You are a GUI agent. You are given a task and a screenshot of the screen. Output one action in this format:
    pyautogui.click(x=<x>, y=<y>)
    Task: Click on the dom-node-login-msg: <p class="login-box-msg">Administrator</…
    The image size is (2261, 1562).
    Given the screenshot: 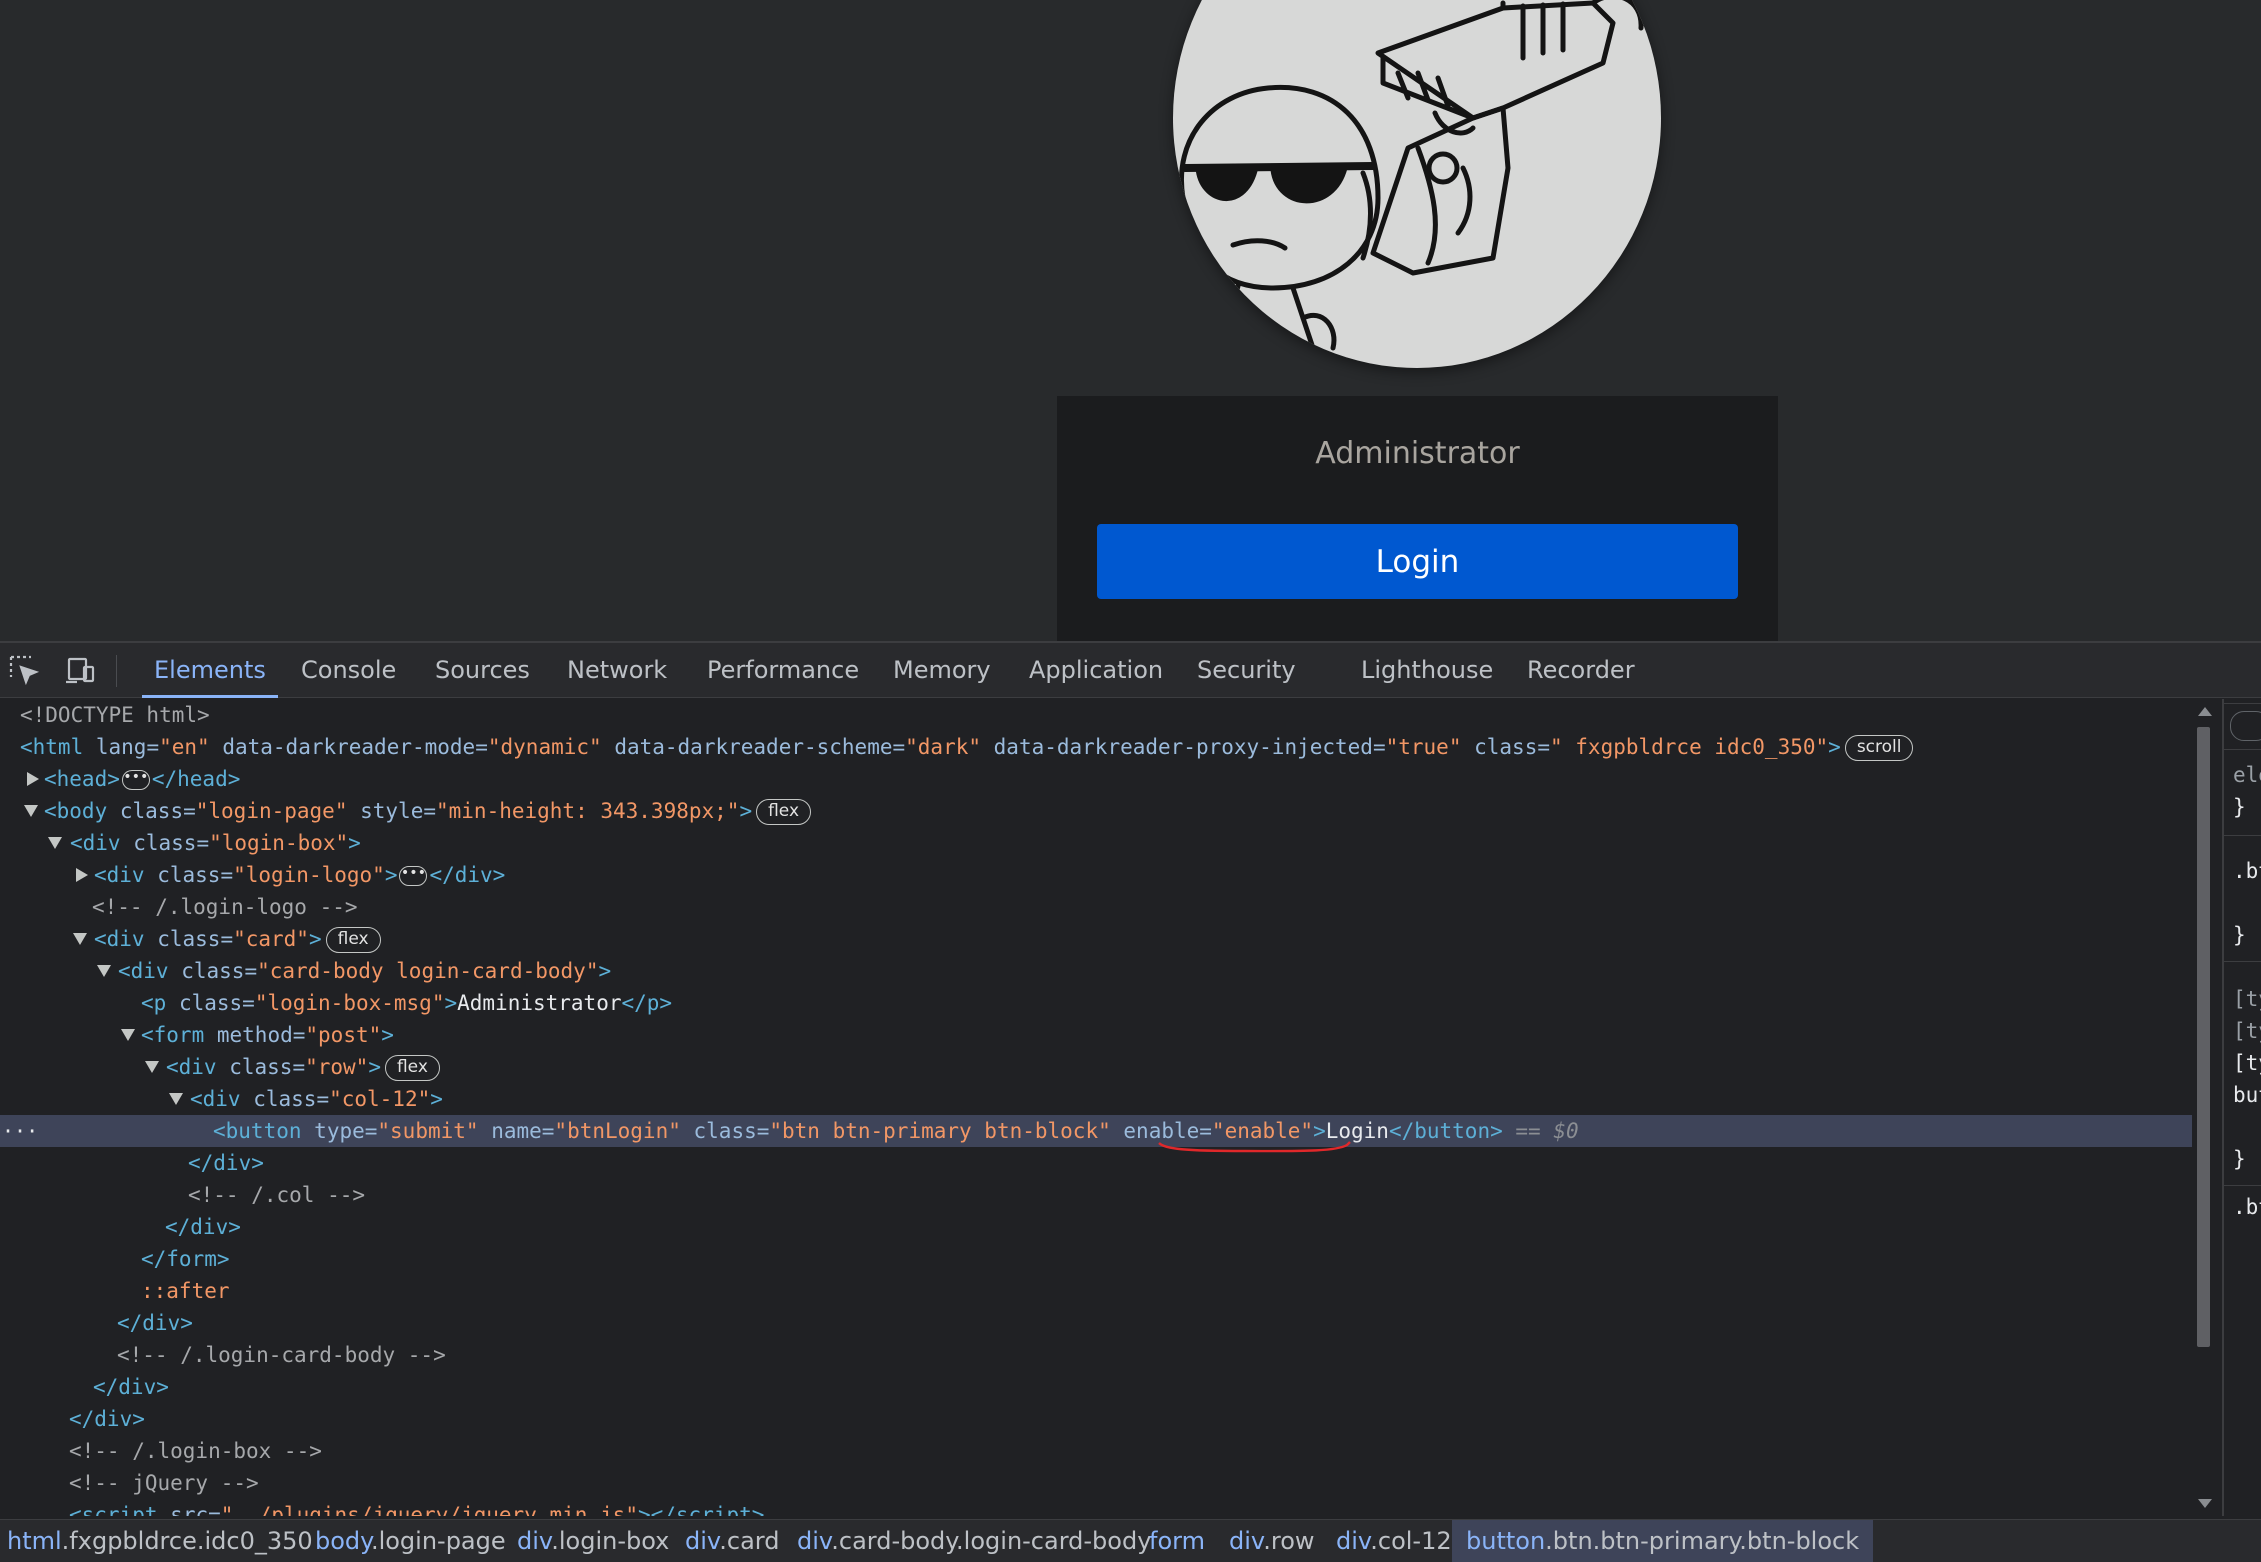 What is the action you would take?
    pyautogui.click(x=1096, y=1003)
    